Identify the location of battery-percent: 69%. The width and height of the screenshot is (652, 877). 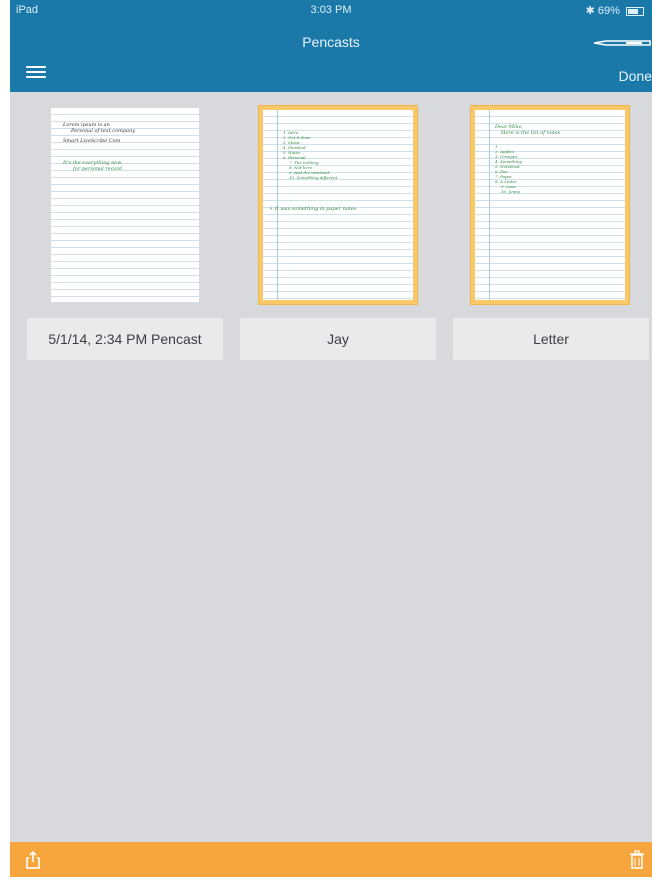
(608, 11).